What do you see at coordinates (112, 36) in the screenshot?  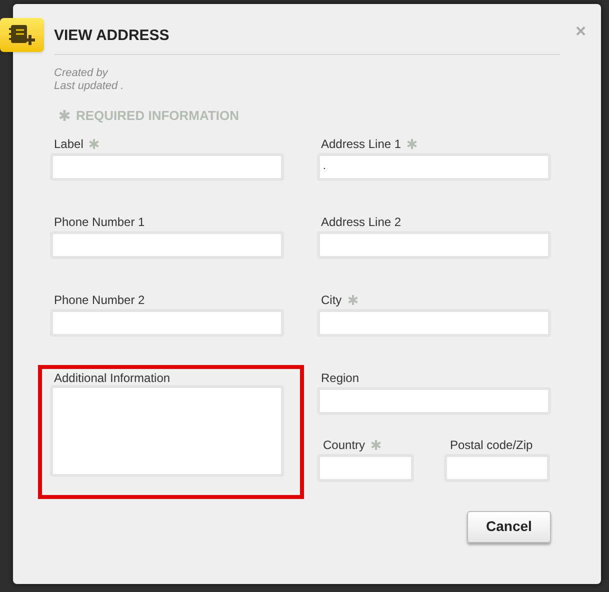 I see `dialog-title: VIEW ADDRESS` at bounding box center [112, 36].